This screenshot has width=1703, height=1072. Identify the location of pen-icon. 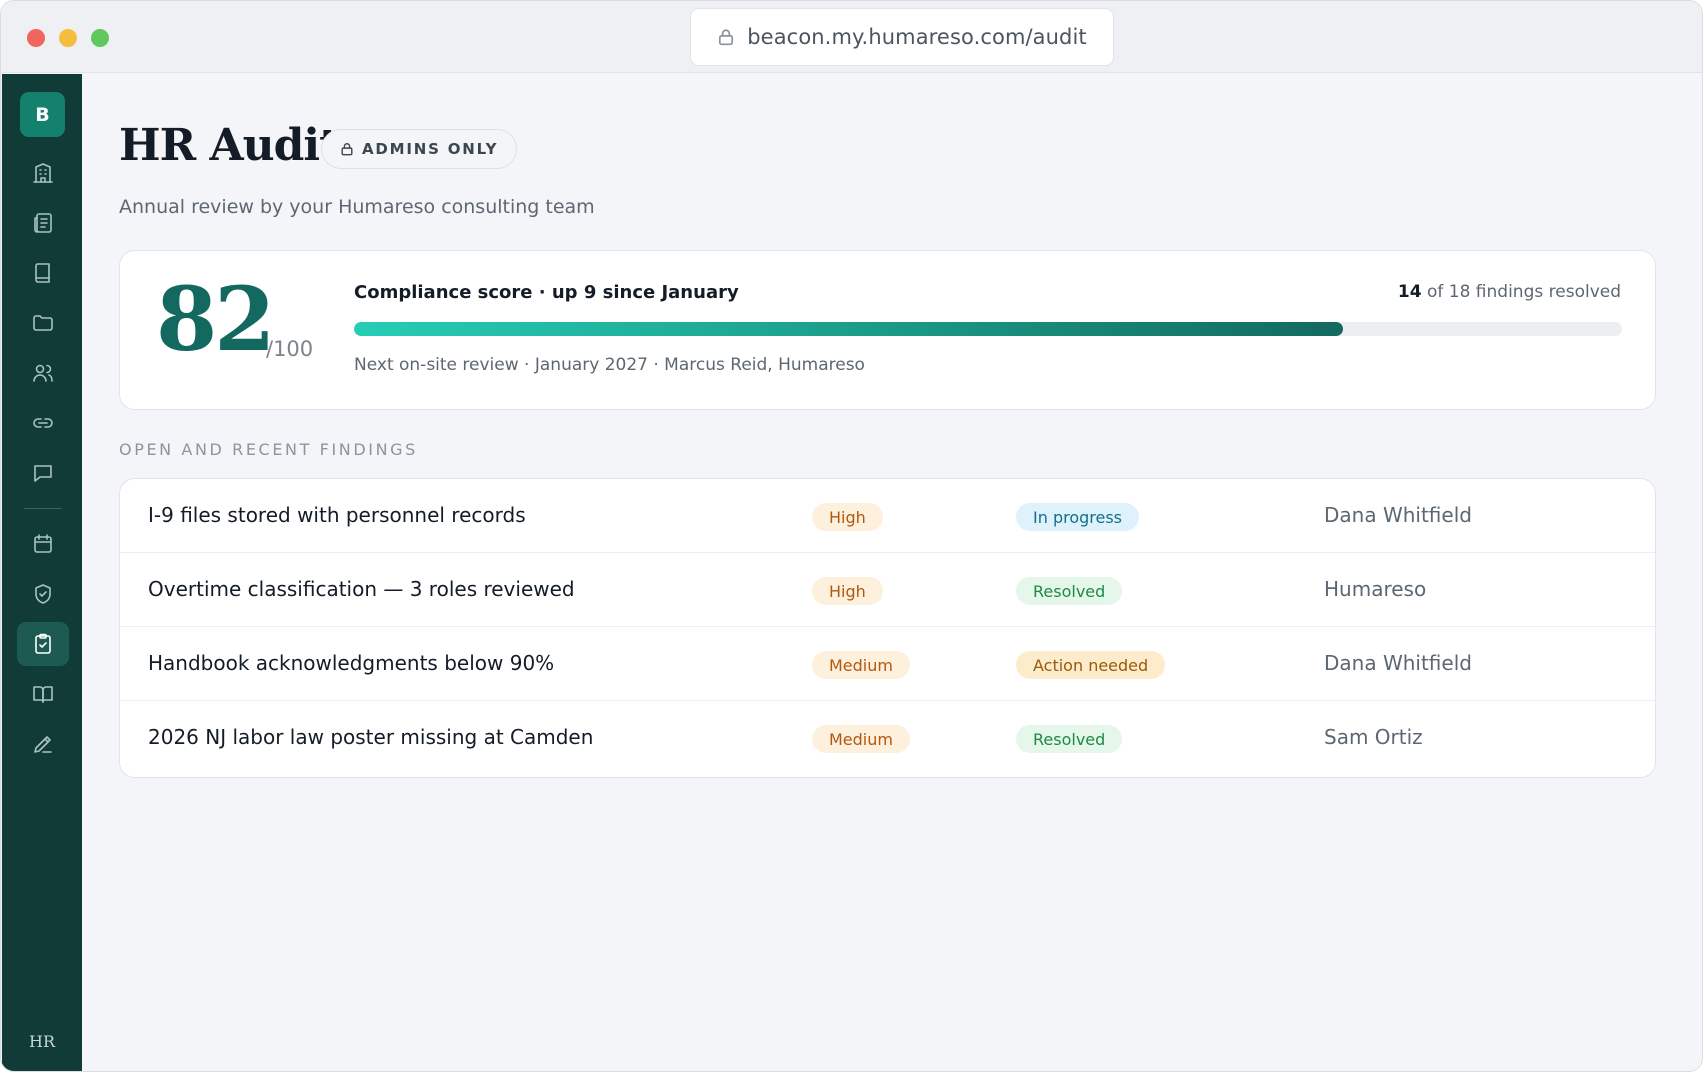
(43, 744).